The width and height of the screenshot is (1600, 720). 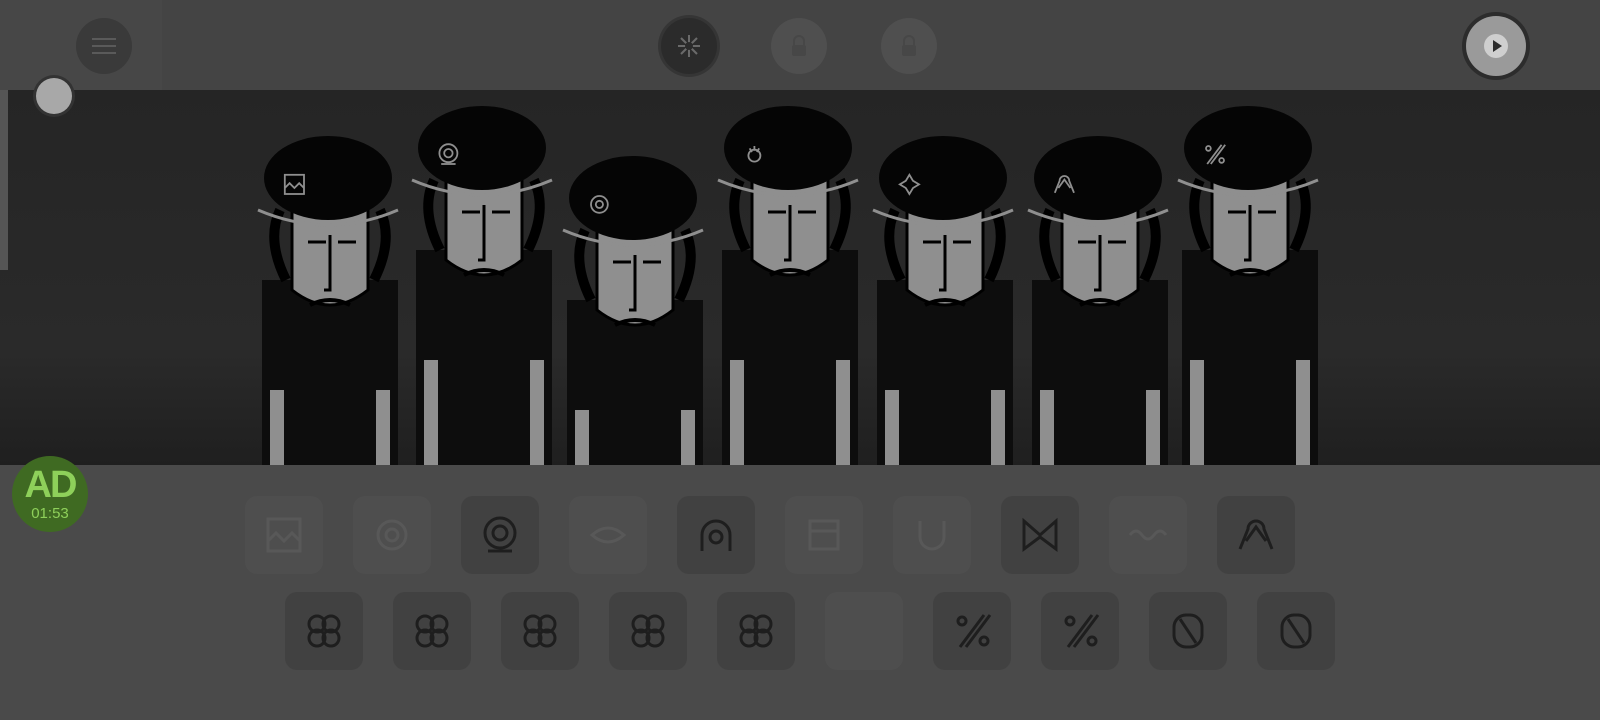 What do you see at coordinates (54, 96) in the screenshot?
I see `volume-slider-knob` at bounding box center [54, 96].